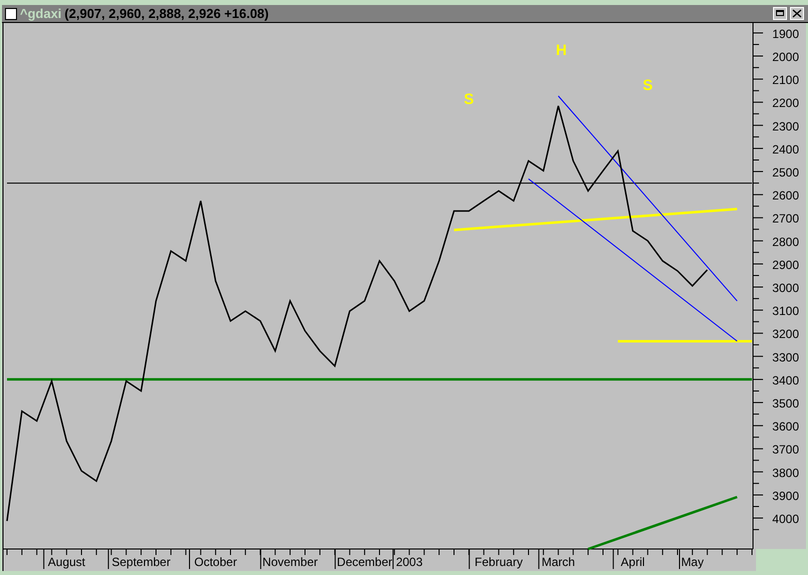 The height and width of the screenshot is (575, 808). I want to click on month-label: May, so click(692, 562).